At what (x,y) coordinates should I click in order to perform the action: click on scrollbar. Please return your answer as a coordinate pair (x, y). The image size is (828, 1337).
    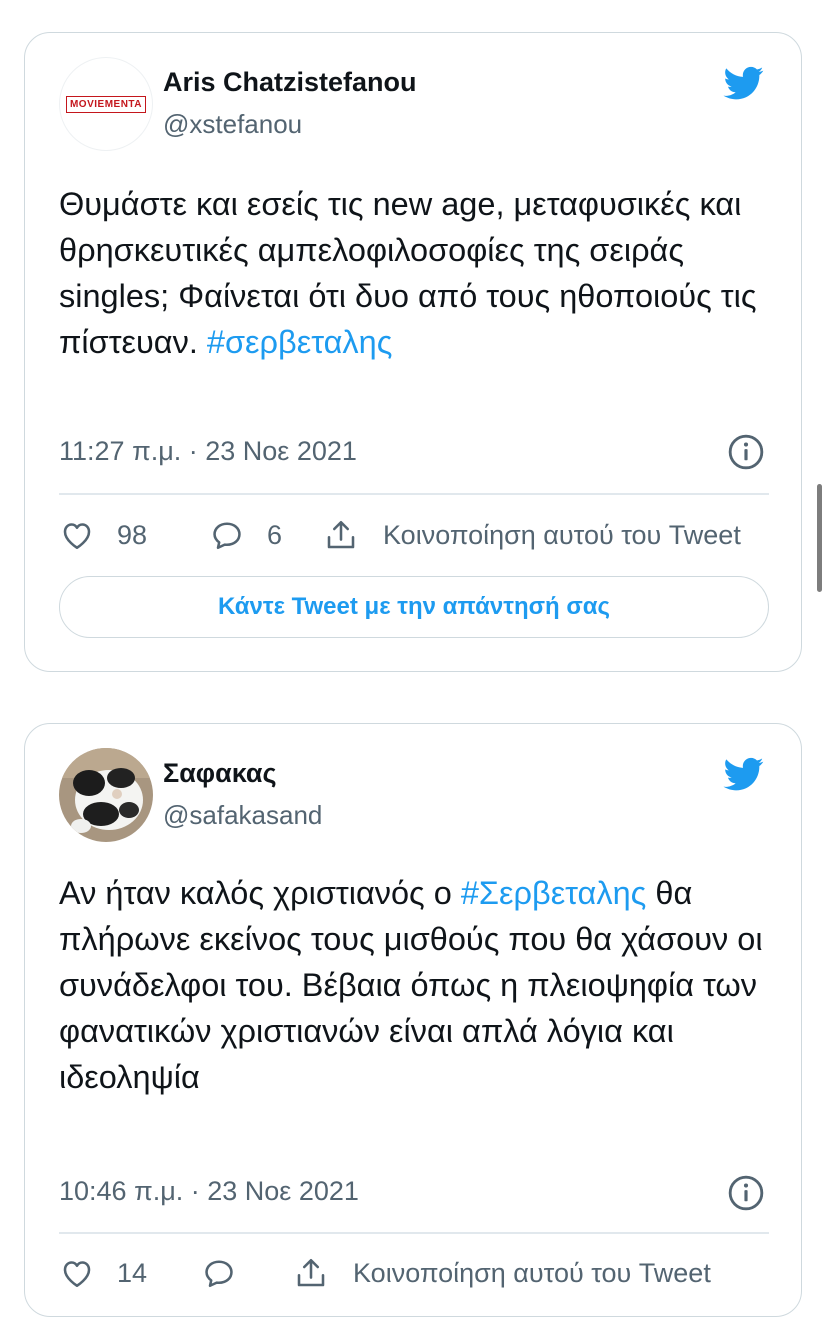
    Looking at the image, I should click on (819, 538).